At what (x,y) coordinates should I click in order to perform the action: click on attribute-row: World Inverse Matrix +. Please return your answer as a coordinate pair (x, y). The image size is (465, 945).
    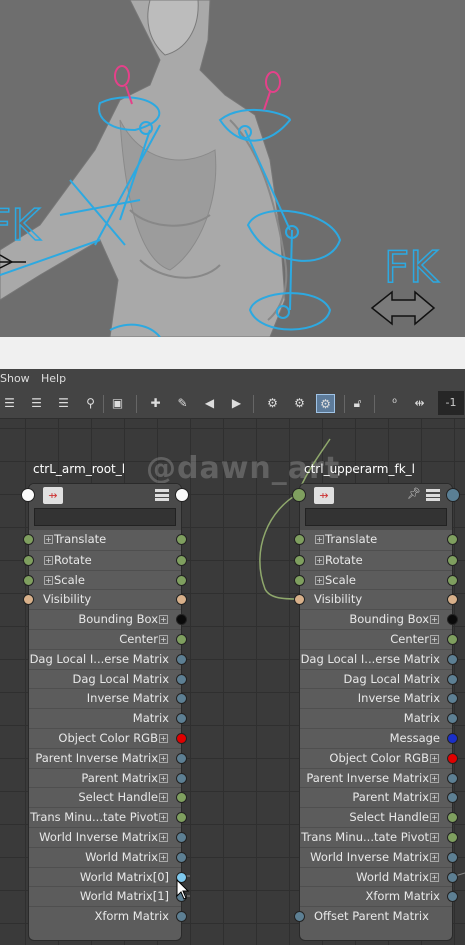
    Looking at the image, I should click on (379, 856).